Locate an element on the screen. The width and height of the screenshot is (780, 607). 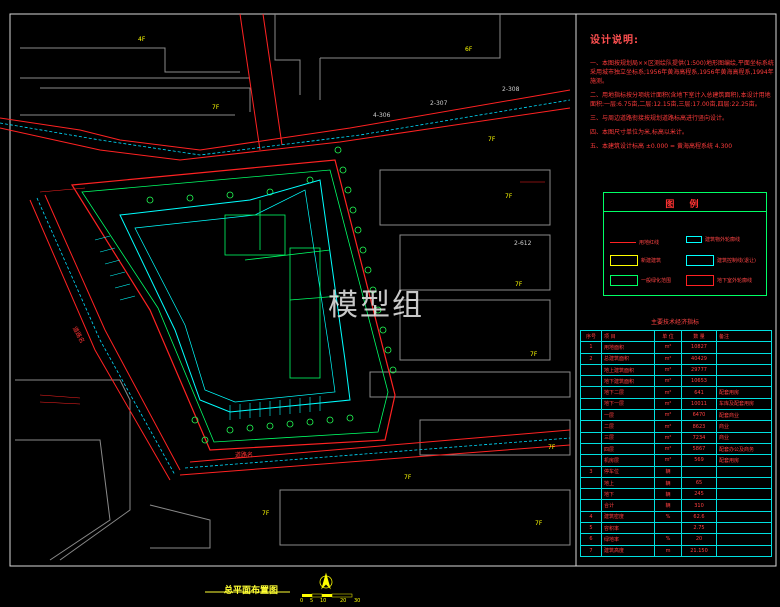
table-cell: 绿地率 is located at coordinates (628, 539).